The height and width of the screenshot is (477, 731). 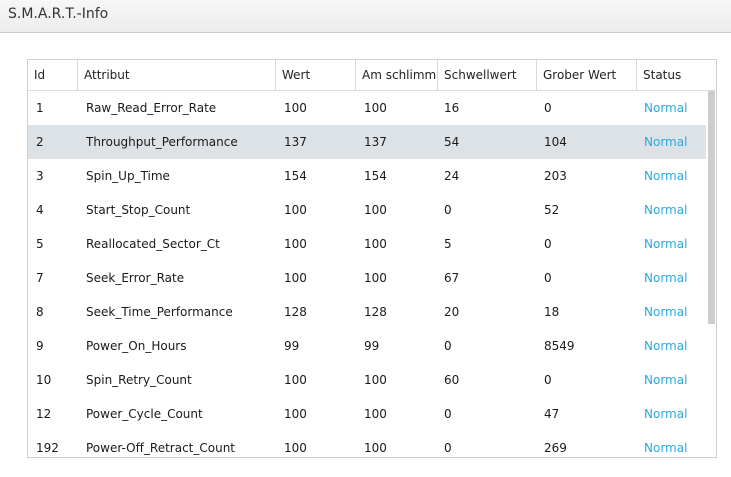 What do you see at coordinates (151, 108) in the screenshot?
I see `table-cell: Raw_Read_Error_Rate` at bounding box center [151, 108].